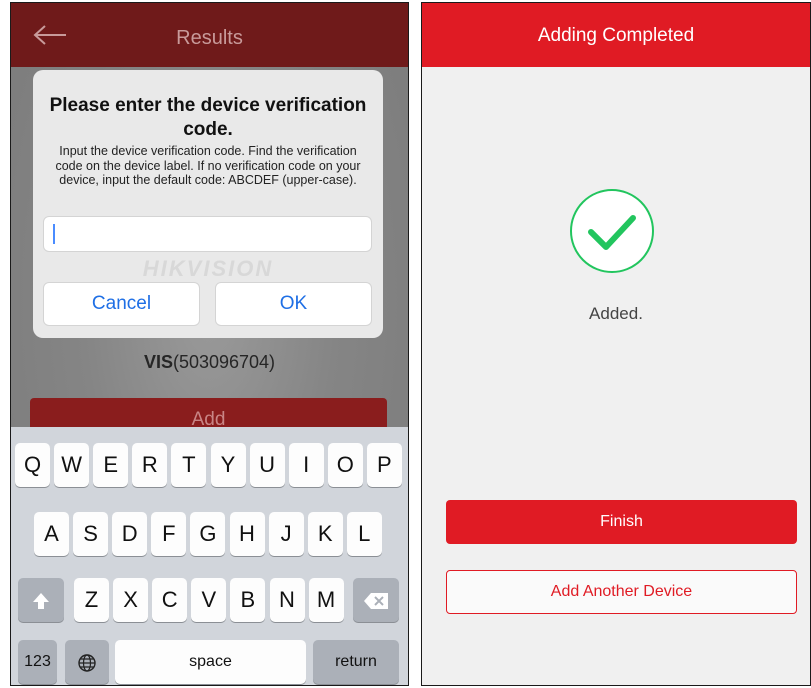  Describe the element at coordinates (170, 600) in the screenshot. I see `key-c: C` at that location.